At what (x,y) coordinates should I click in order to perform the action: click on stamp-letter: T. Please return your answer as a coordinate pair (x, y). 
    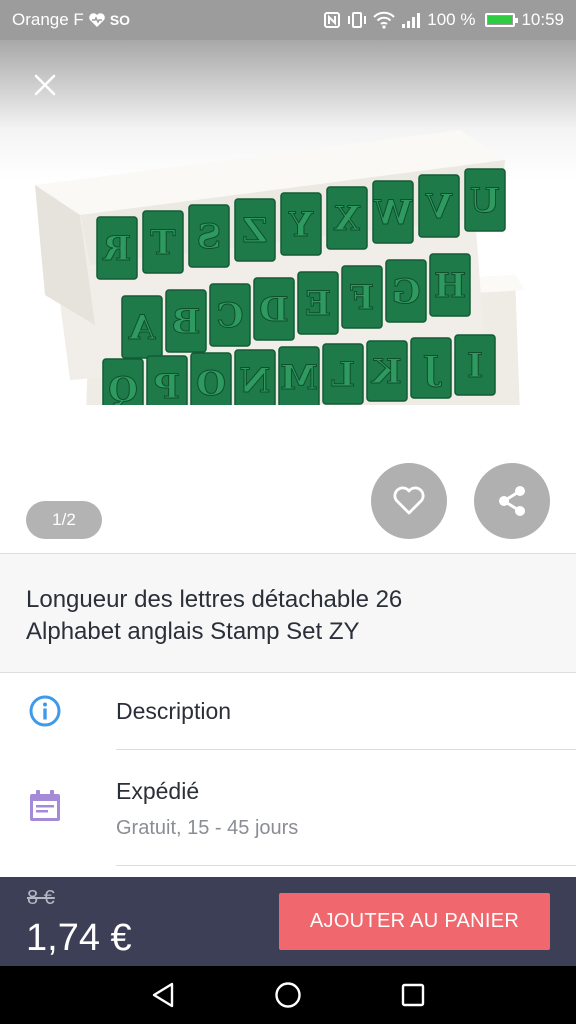
    Looking at the image, I should click on (162, 243).